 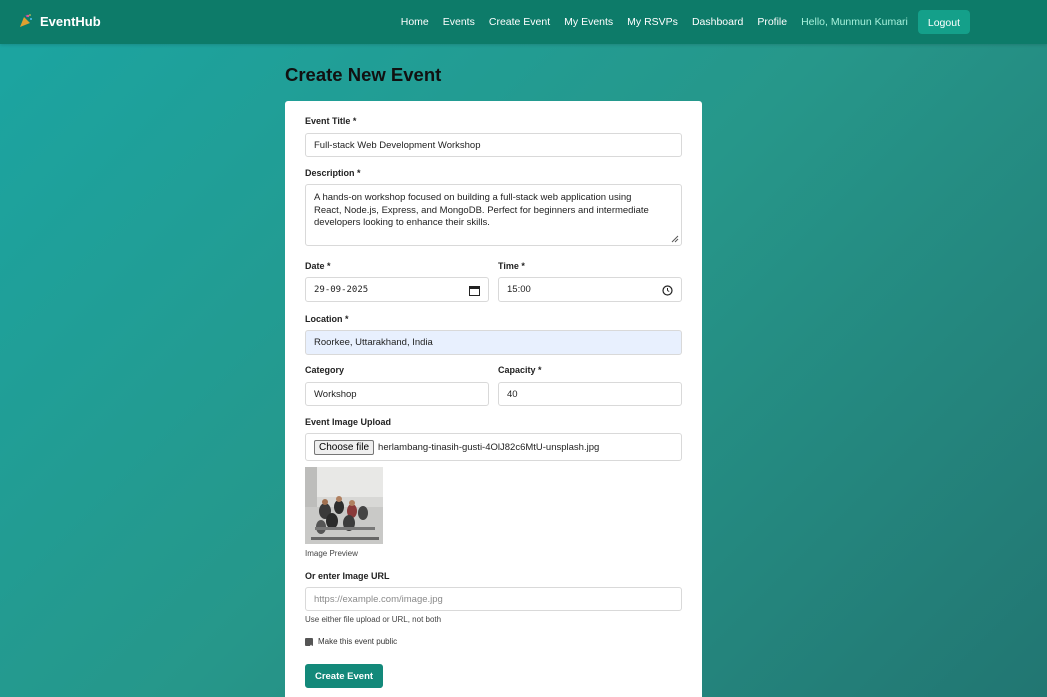 I want to click on nav-link-my-rsvps: My RSVPs, so click(x=652, y=22).